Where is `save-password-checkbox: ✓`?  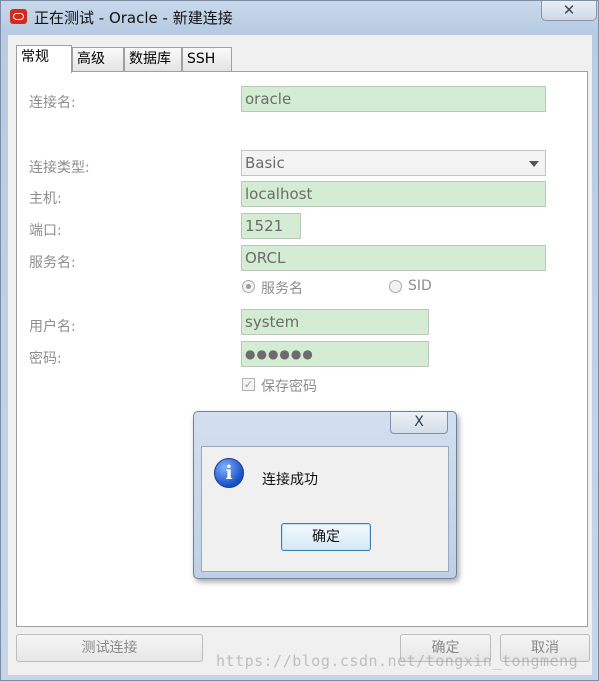
save-password-checkbox: ✓ is located at coordinates (248, 384).